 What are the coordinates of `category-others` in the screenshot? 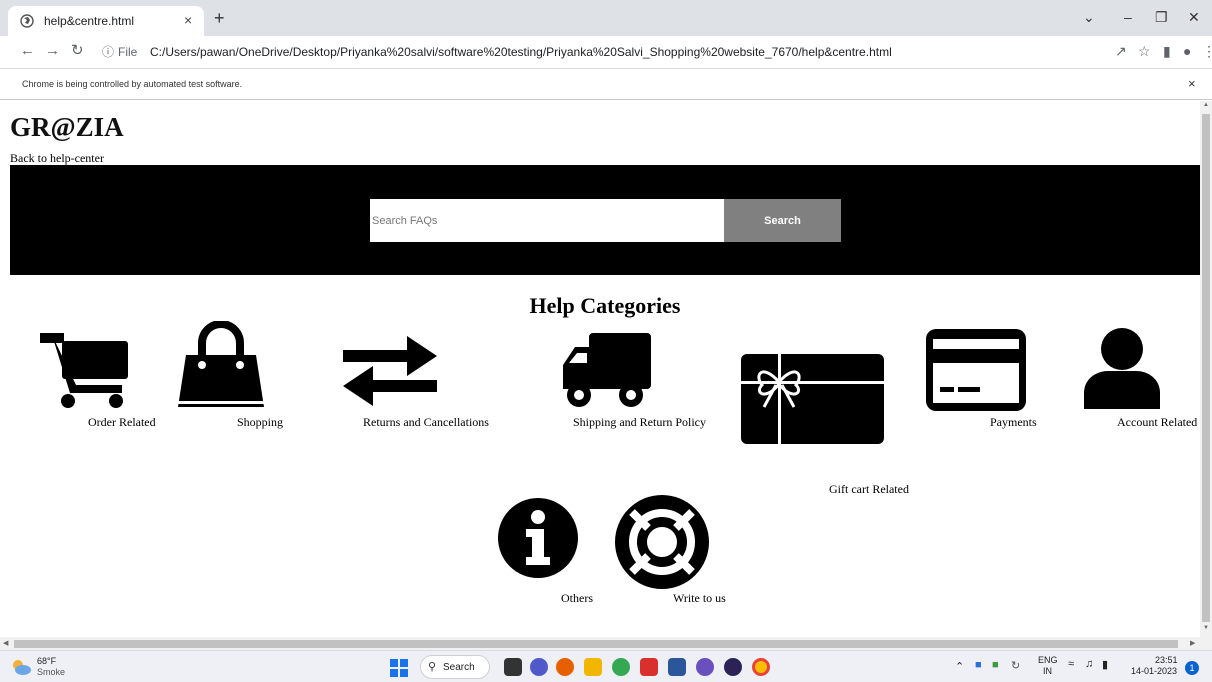 It's located at (538, 538).